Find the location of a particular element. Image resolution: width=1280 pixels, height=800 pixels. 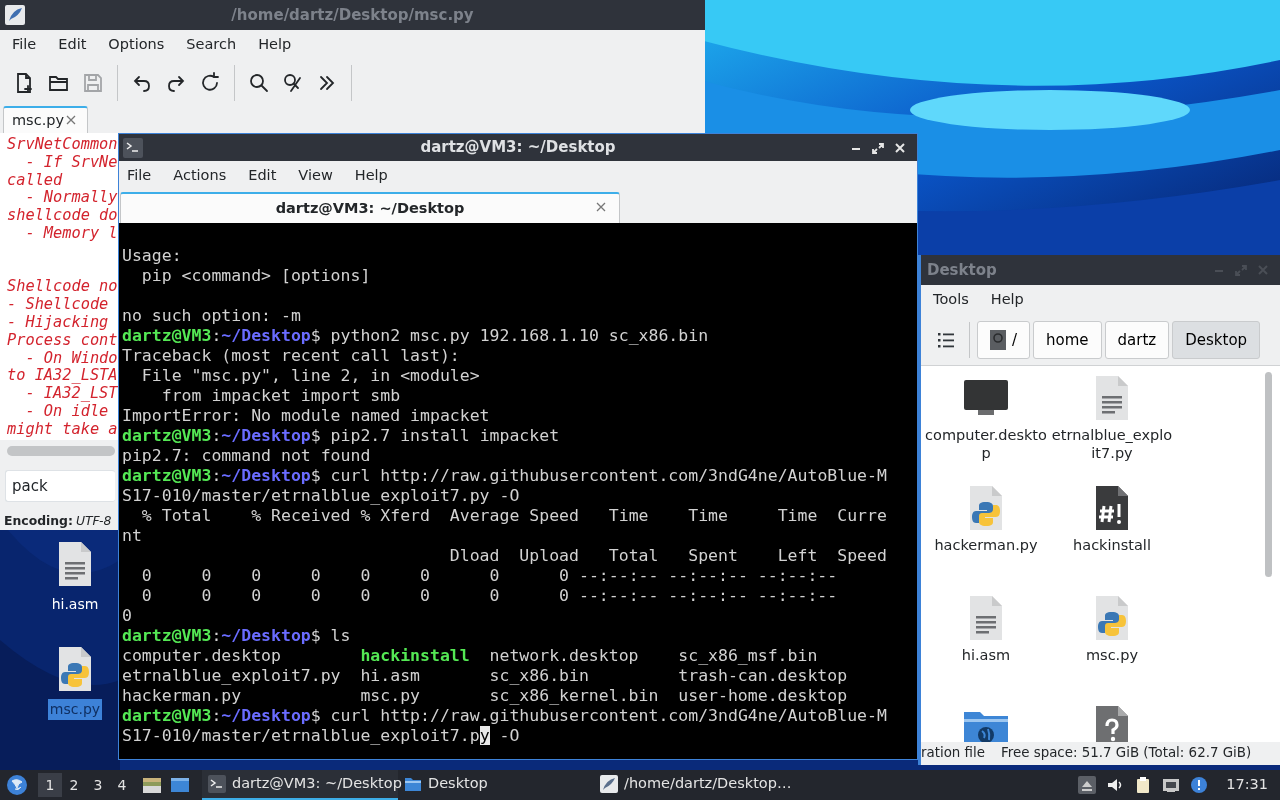

workspace-button: 3 is located at coordinates (98, 785).